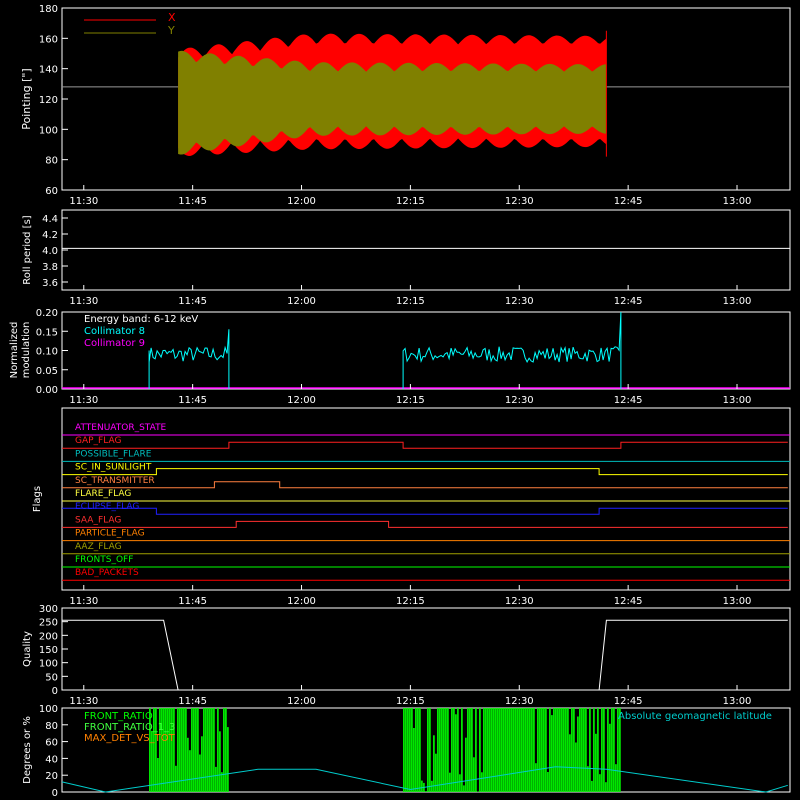 This screenshot has width=800, height=800. Describe the element at coordinates (107, 573) in the screenshot. I see `flag-label: BAD_PACKETS` at that location.